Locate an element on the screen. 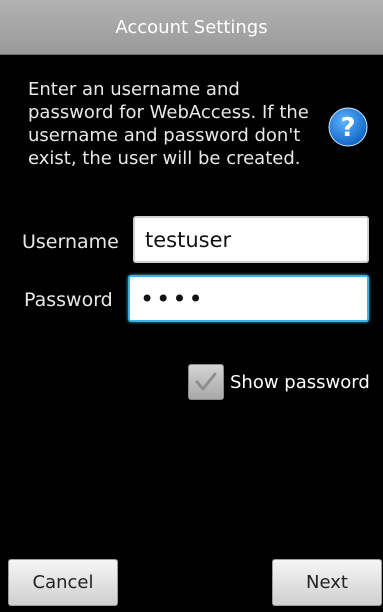 The image size is (383, 612). checkmark-icon is located at coordinates (206, 381).